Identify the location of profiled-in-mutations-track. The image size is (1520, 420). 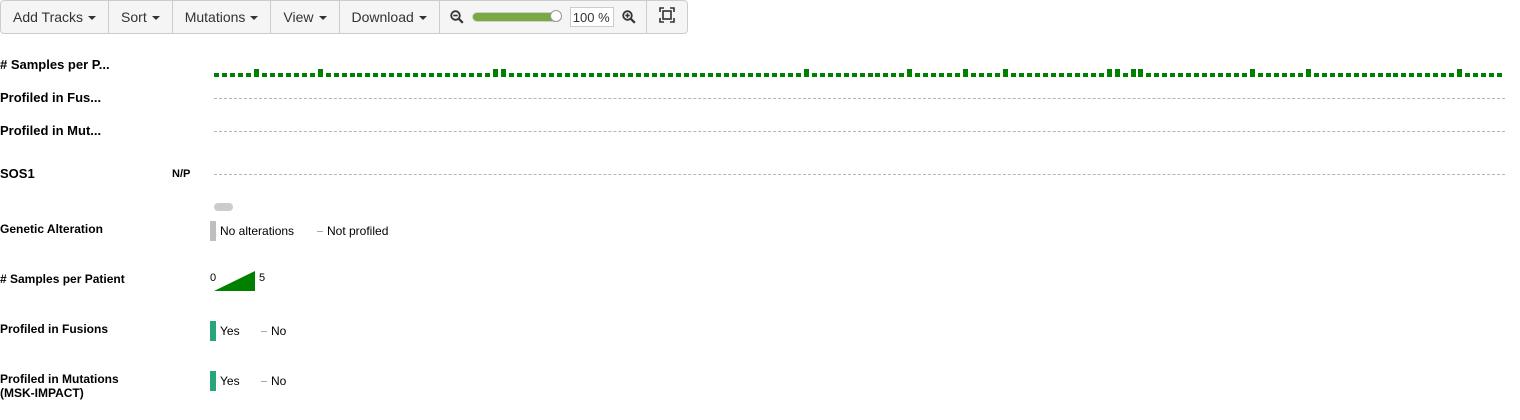
(859, 131).